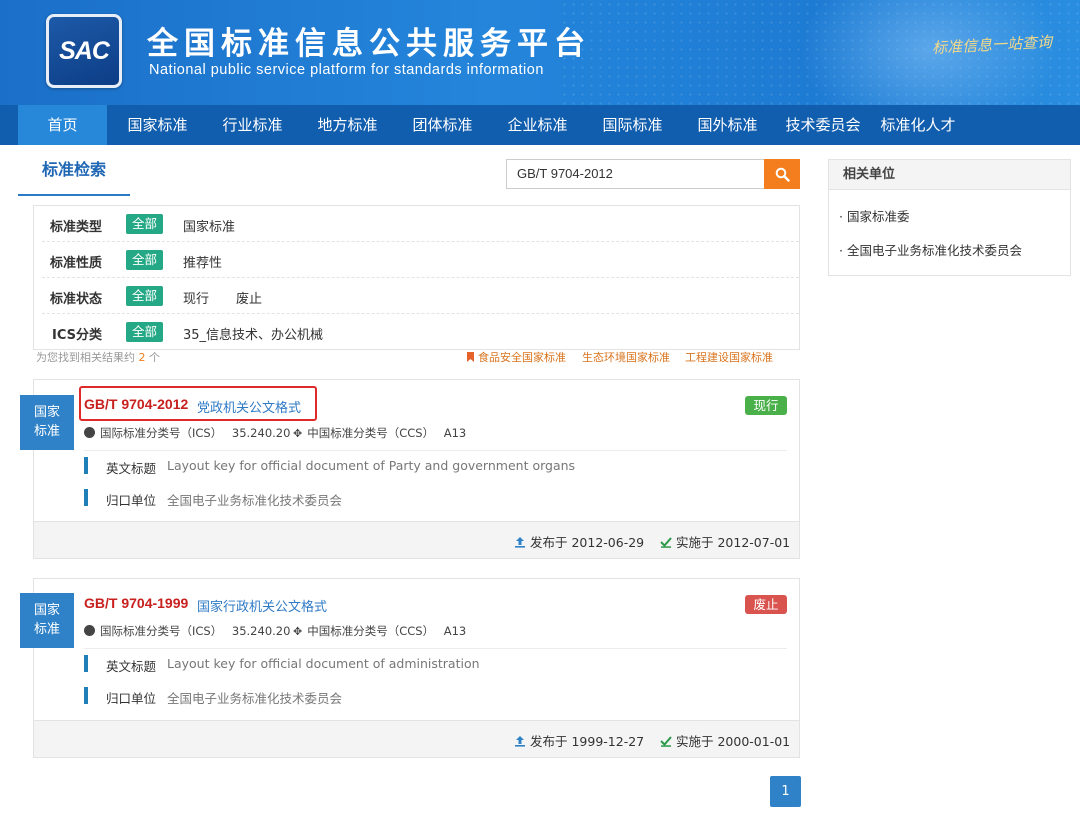  What do you see at coordinates (874, 215) in the screenshot?
I see `related-unit-link: · 国家标准委` at bounding box center [874, 215].